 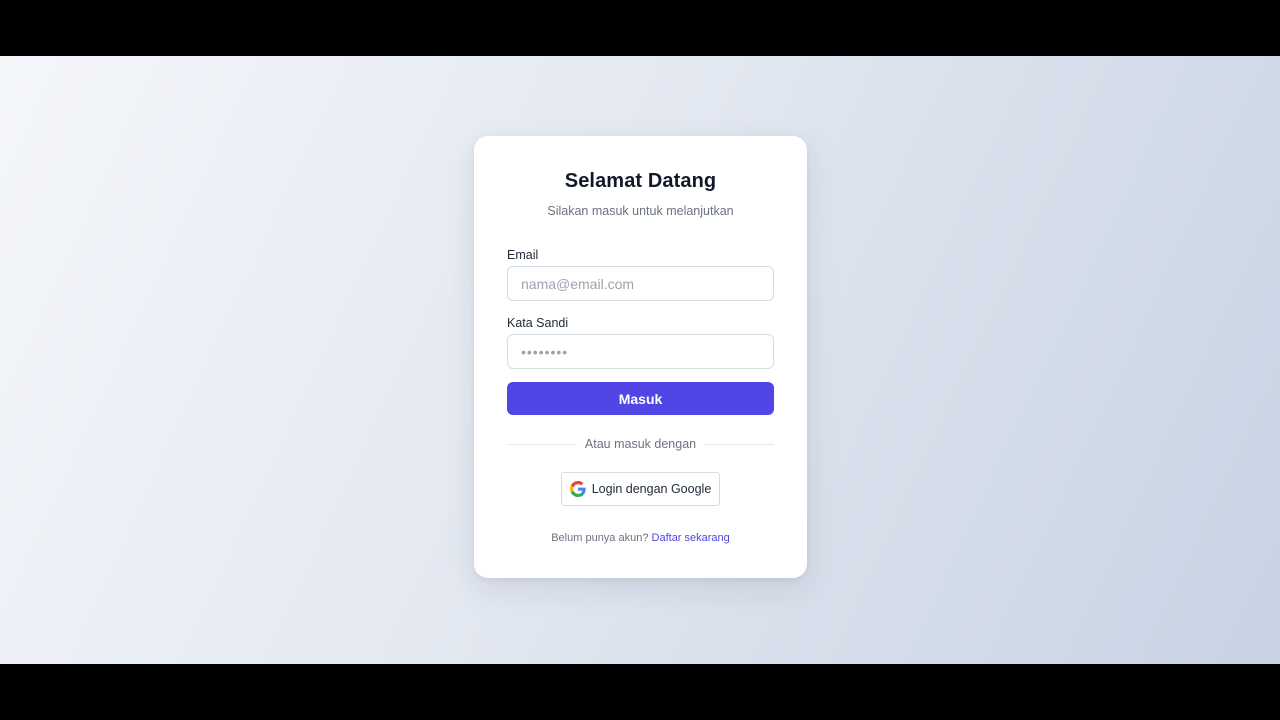 What do you see at coordinates (600, 538) in the screenshot?
I see `signup-prompt-text: Belum punya akun?` at bounding box center [600, 538].